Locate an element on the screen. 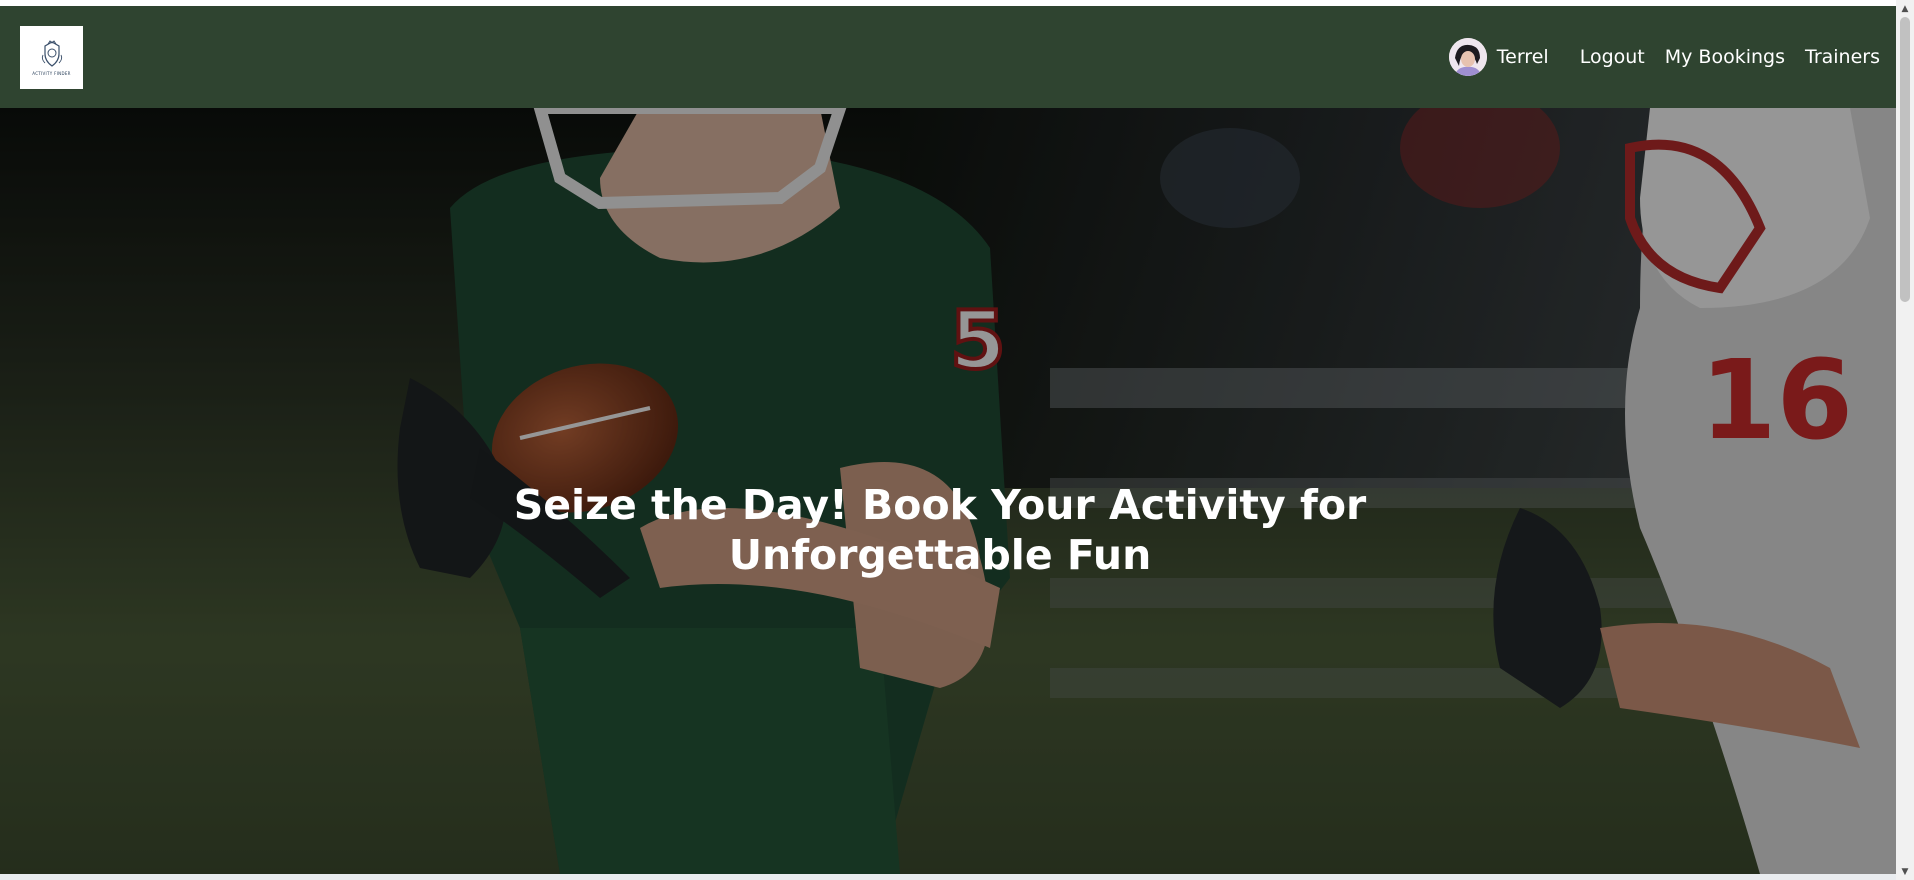 The image size is (1914, 880). nav-menu: Terrel Logout My Bookings Trainers is located at coordinates (1664, 57).